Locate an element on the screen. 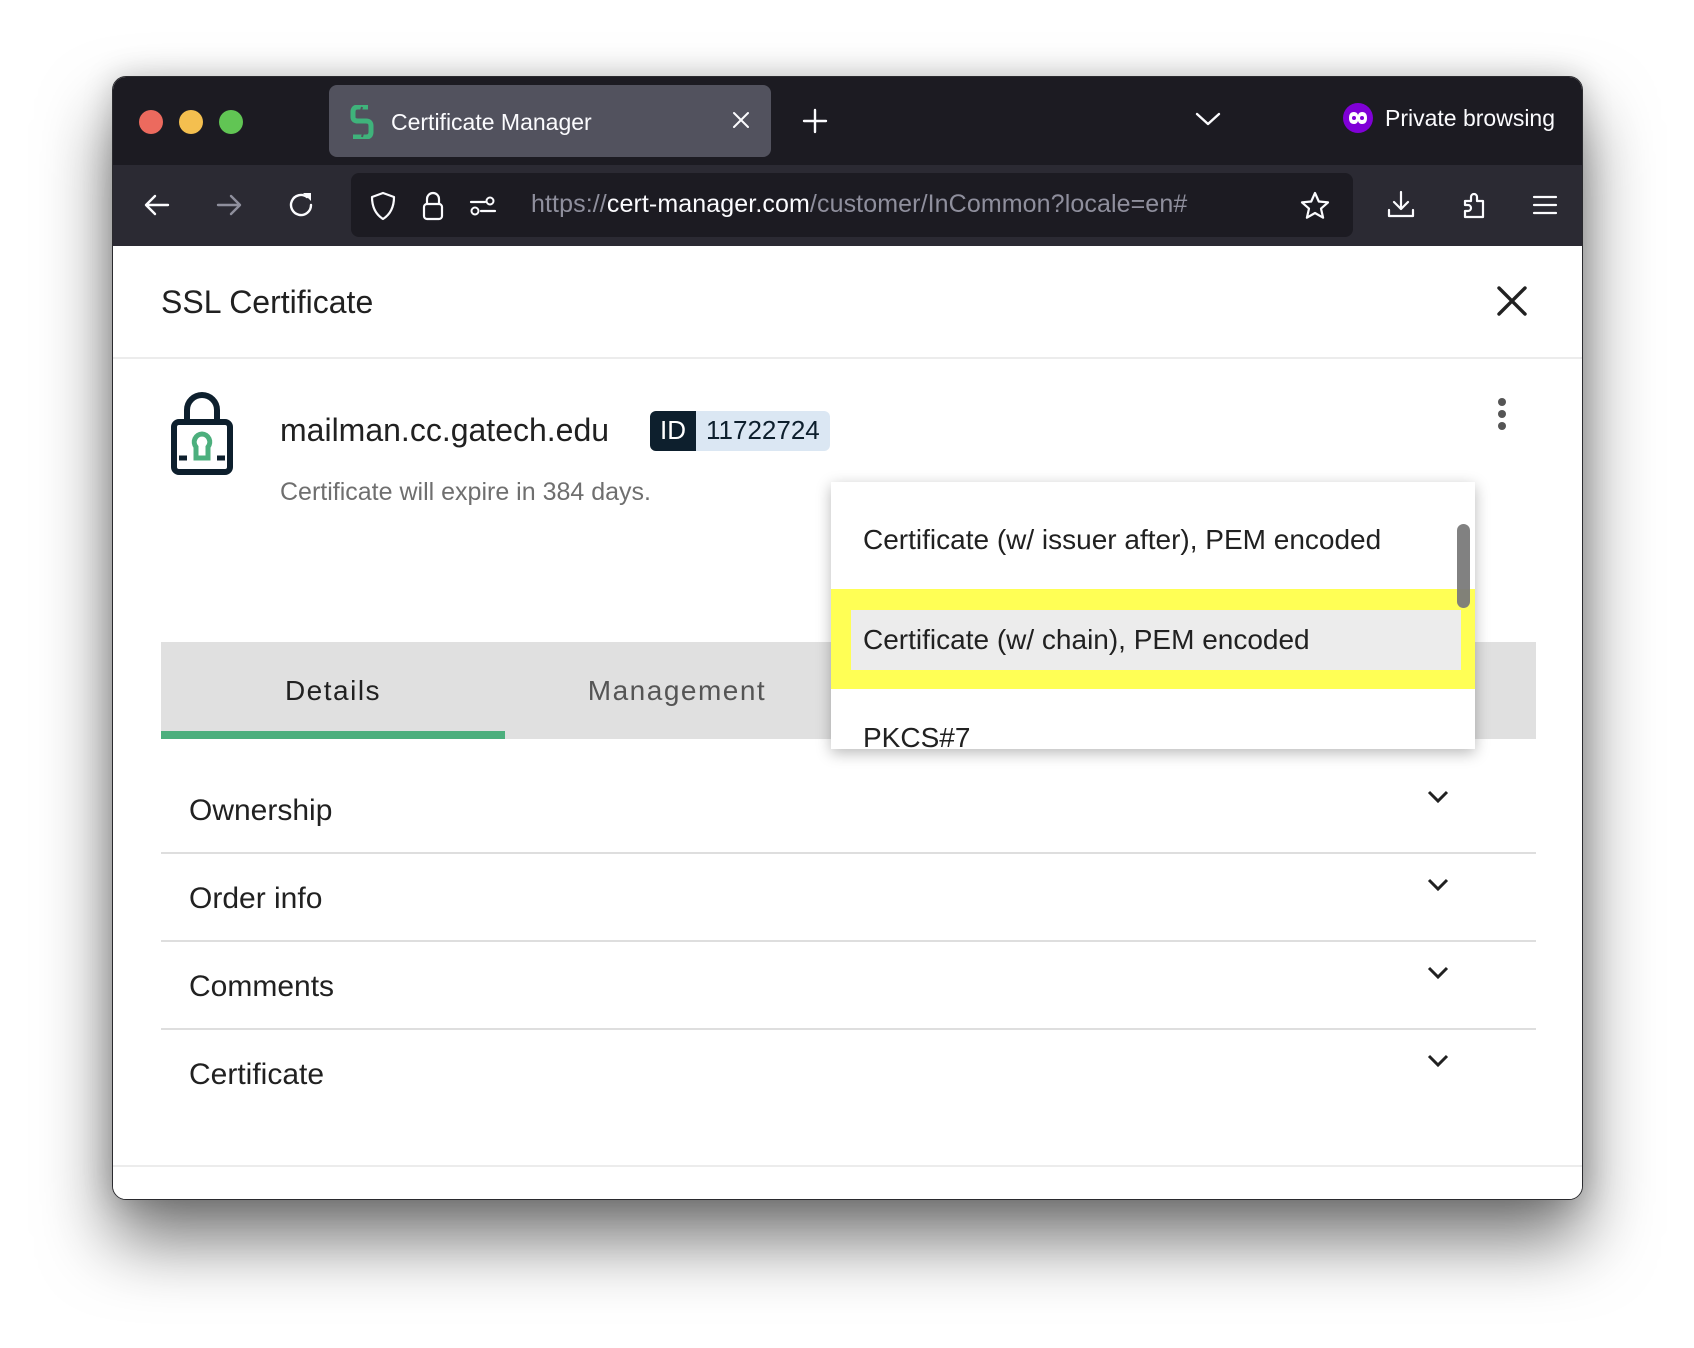 This screenshot has width=1694, height=1348. tab-management-label: Management is located at coordinates (677, 690).